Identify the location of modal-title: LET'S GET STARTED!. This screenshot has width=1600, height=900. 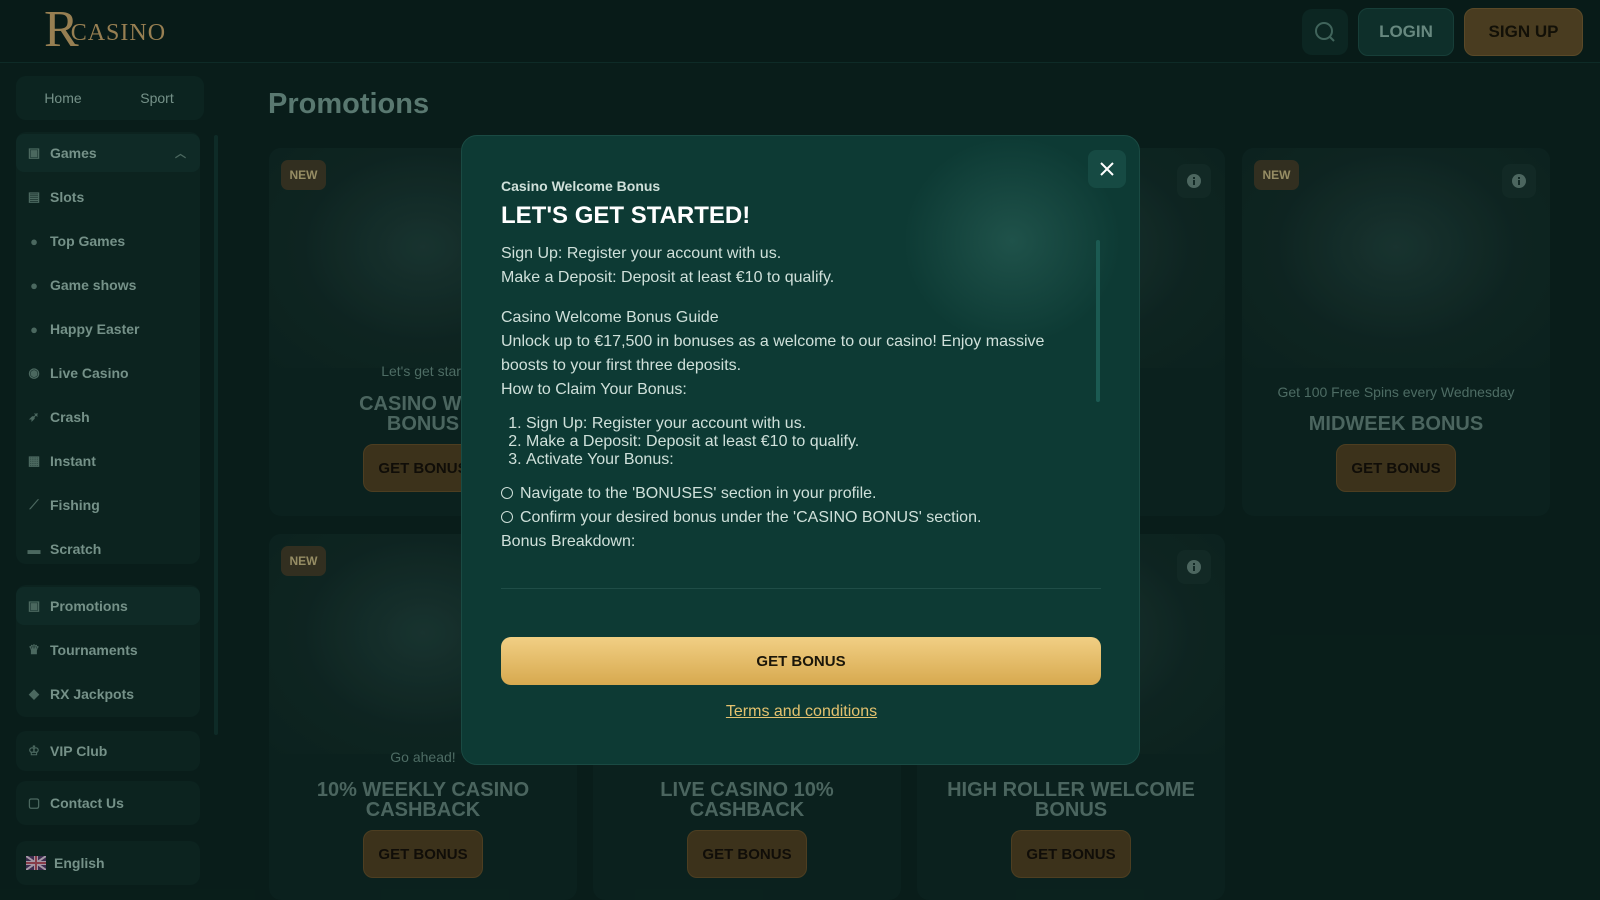
(626, 215).